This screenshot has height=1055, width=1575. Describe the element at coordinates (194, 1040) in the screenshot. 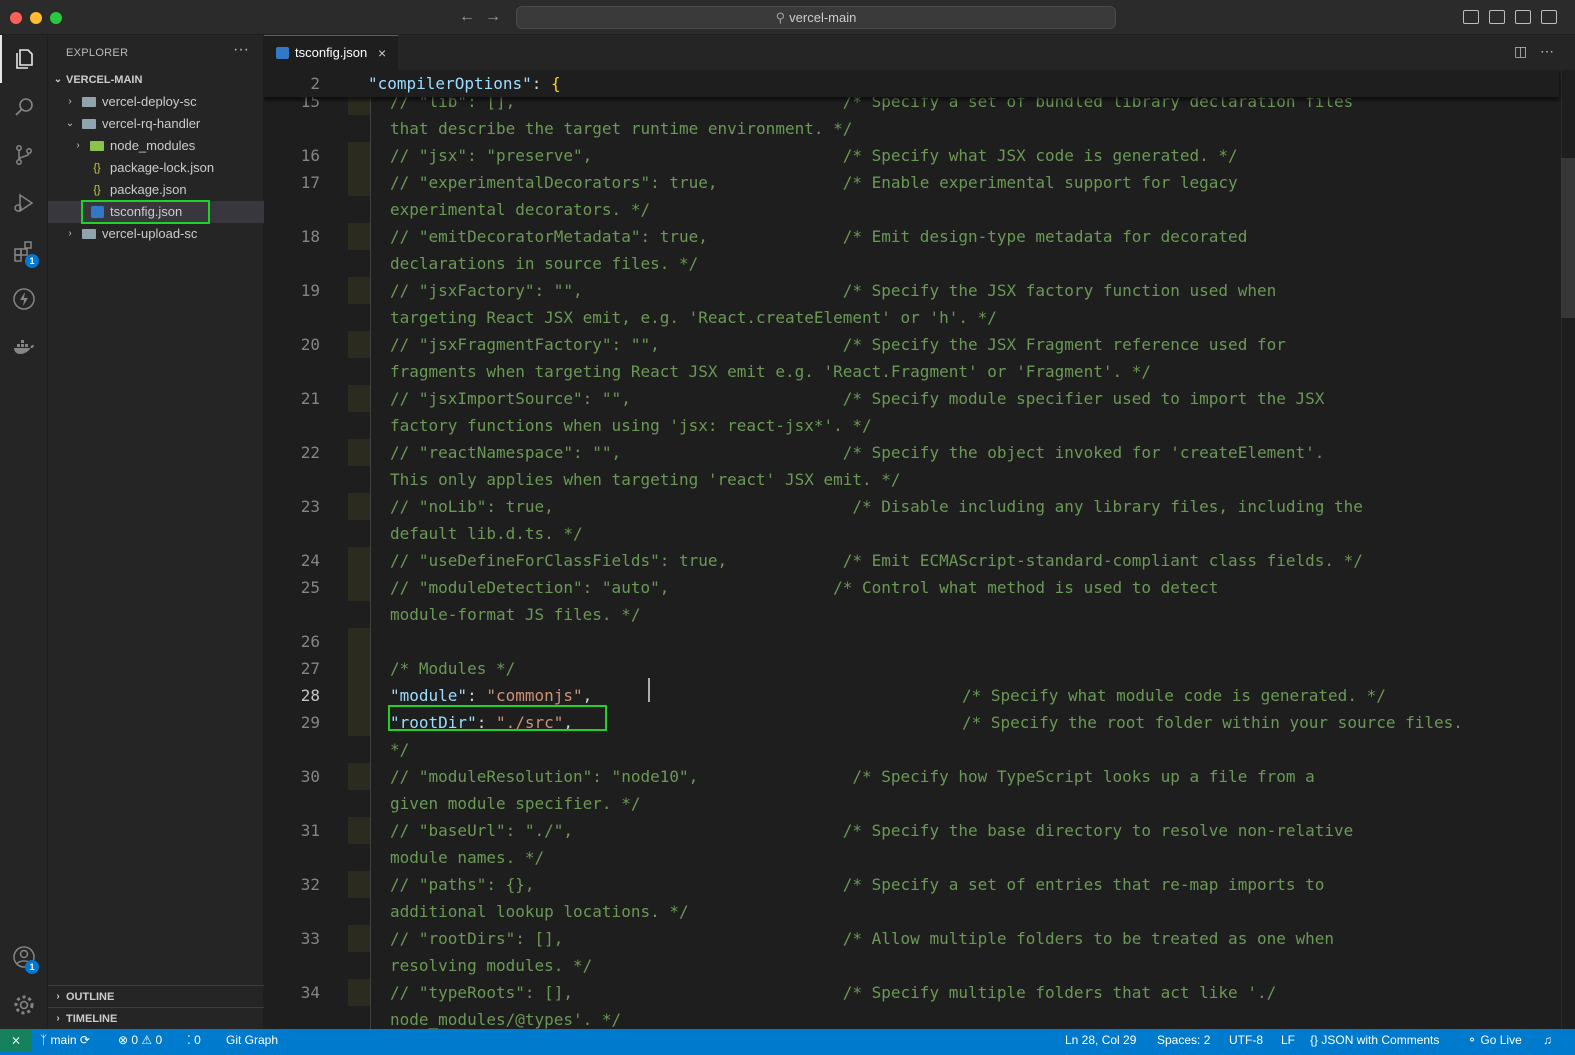

I see `ports-status: ⁚ 0` at that location.